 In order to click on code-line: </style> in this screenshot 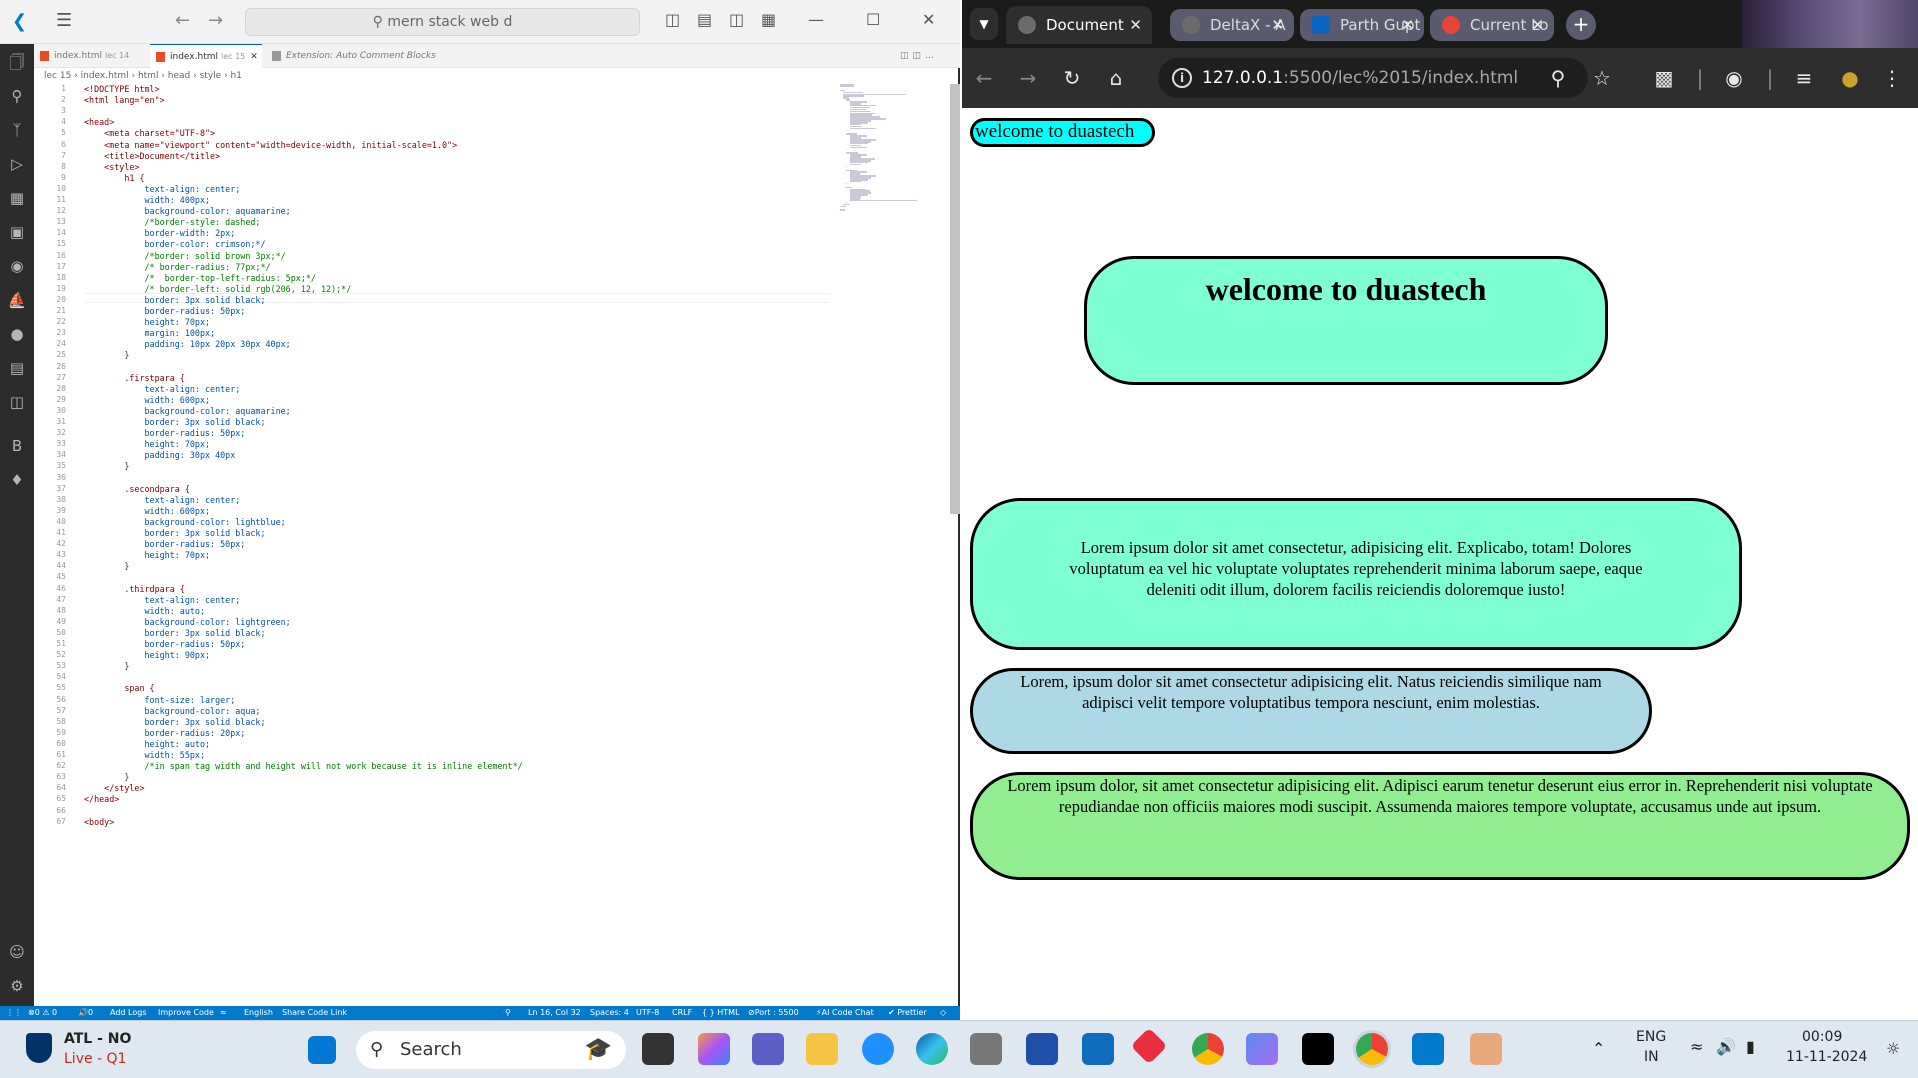, I will do `click(114, 788)`.